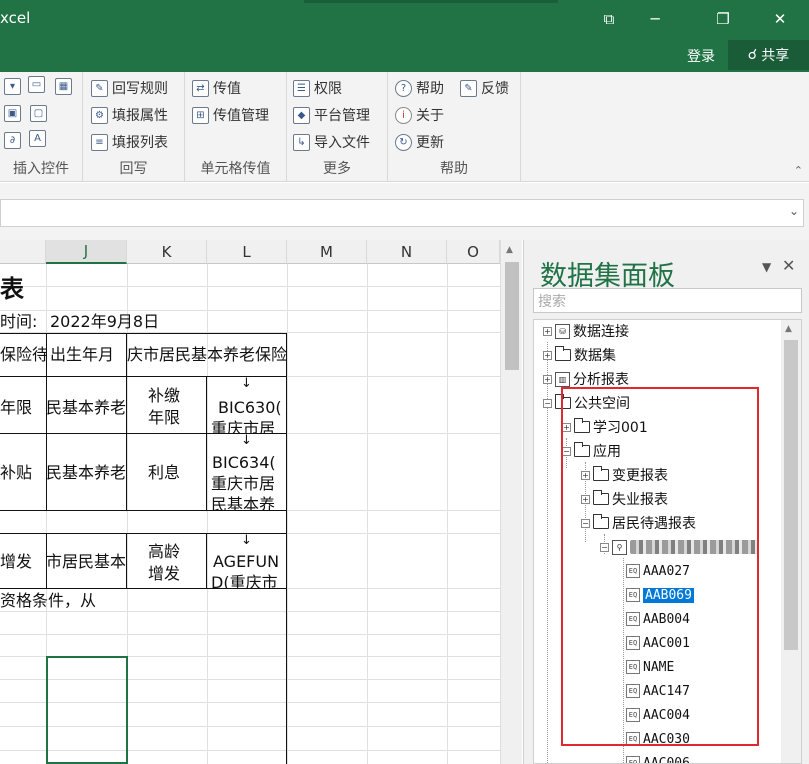  Describe the element at coordinates (167, 252) in the screenshot. I see `column-header-k: K` at that location.